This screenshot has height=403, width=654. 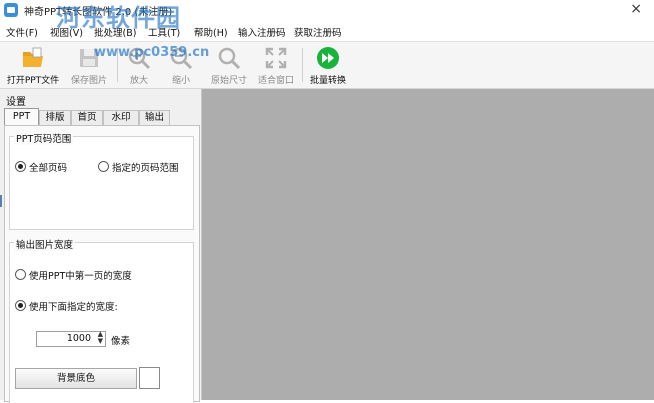 What do you see at coordinates (115, 32) in the screenshot?
I see `menu-batch: 批处理(B)` at bounding box center [115, 32].